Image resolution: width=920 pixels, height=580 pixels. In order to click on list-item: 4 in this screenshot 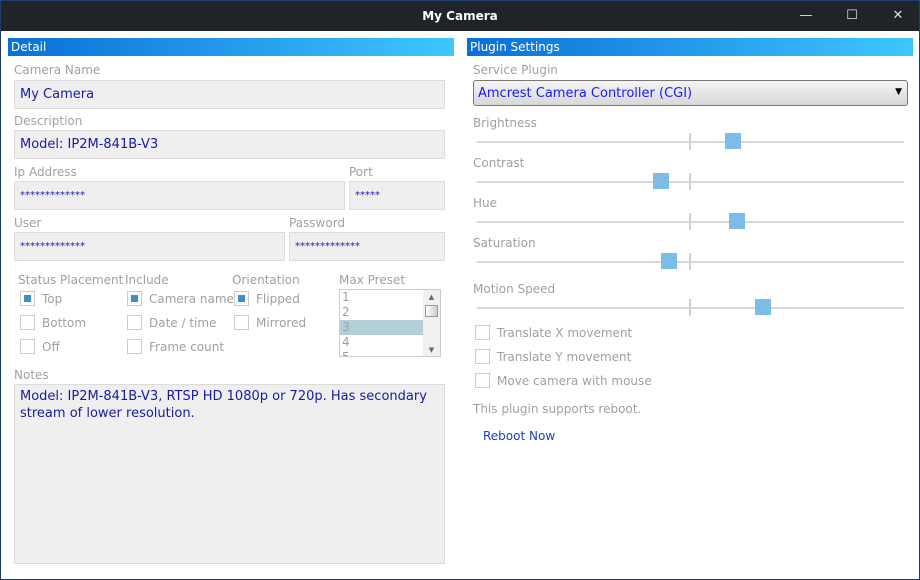, I will do `click(381, 342)`.